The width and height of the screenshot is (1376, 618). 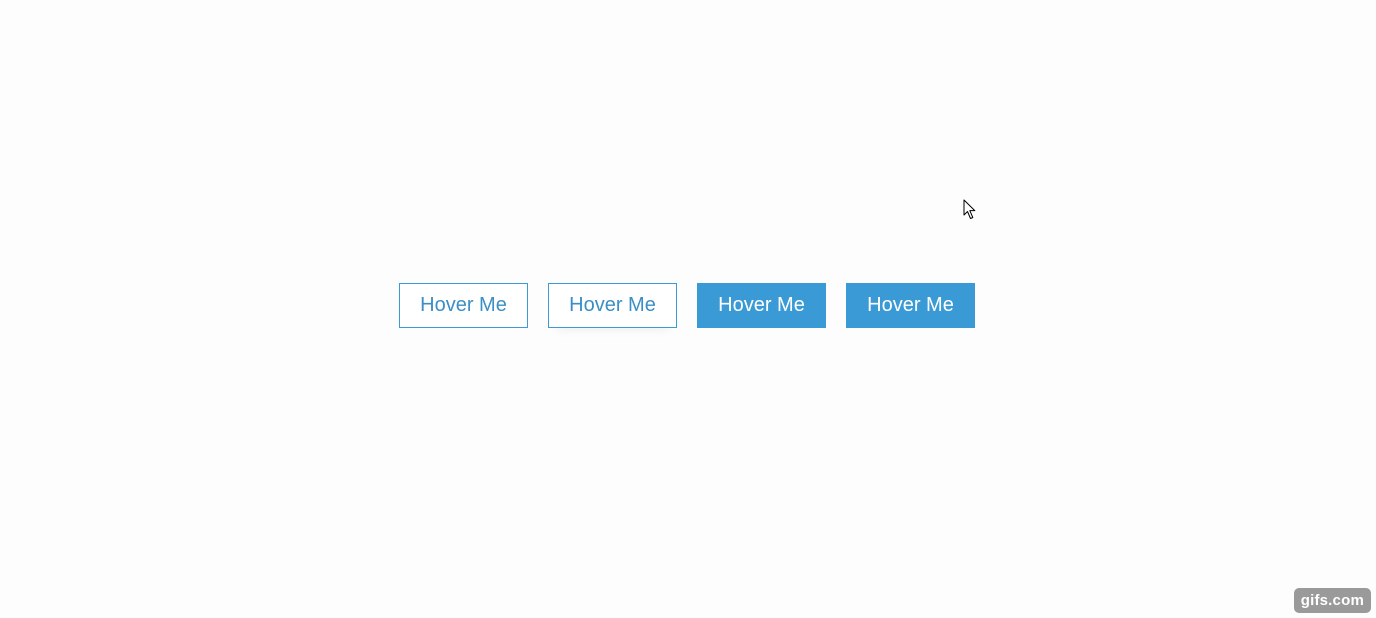 I want to click on hover-me-button-2: Hover Me, so click(x=612, y=305).